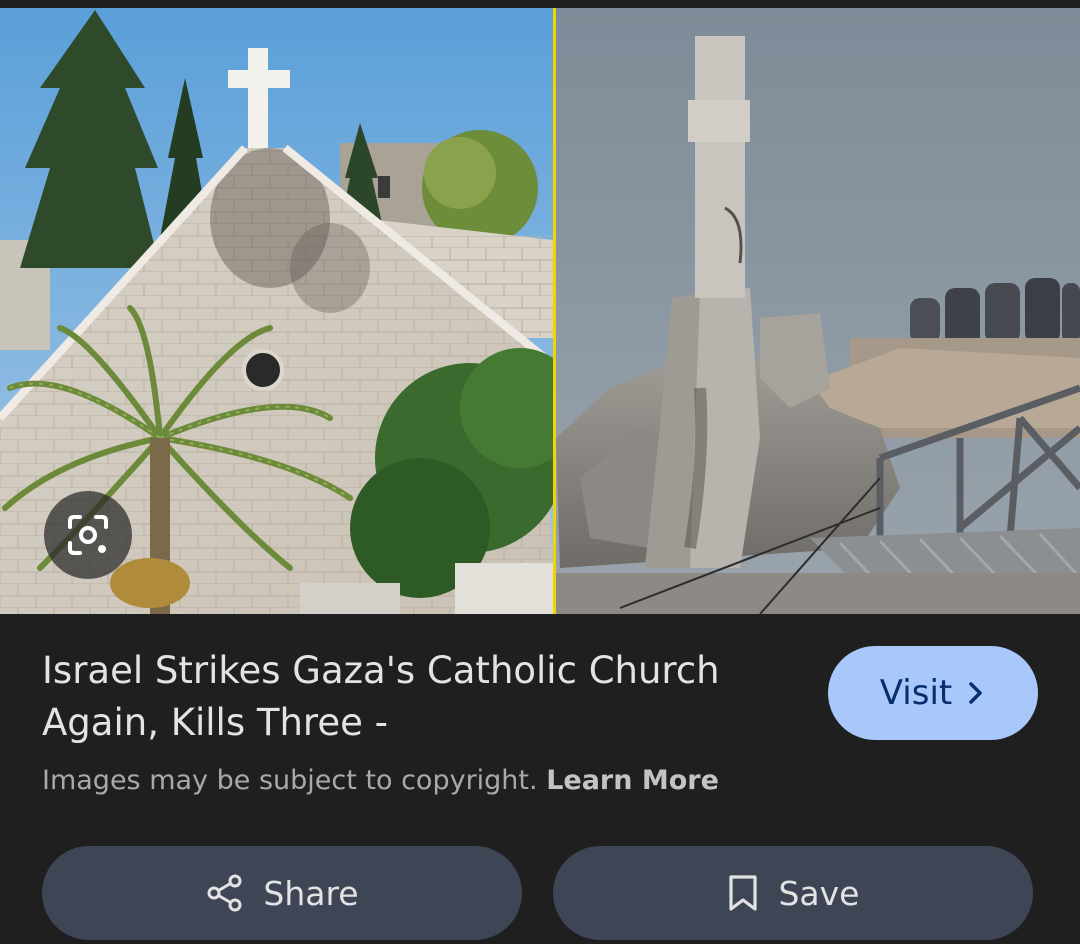 This screenshot has width=1080, height=944. What do you see at coordinates (916, 693) in the screenshot?
I see `visit-button-label: Visit` at bounding box center [916, 693].